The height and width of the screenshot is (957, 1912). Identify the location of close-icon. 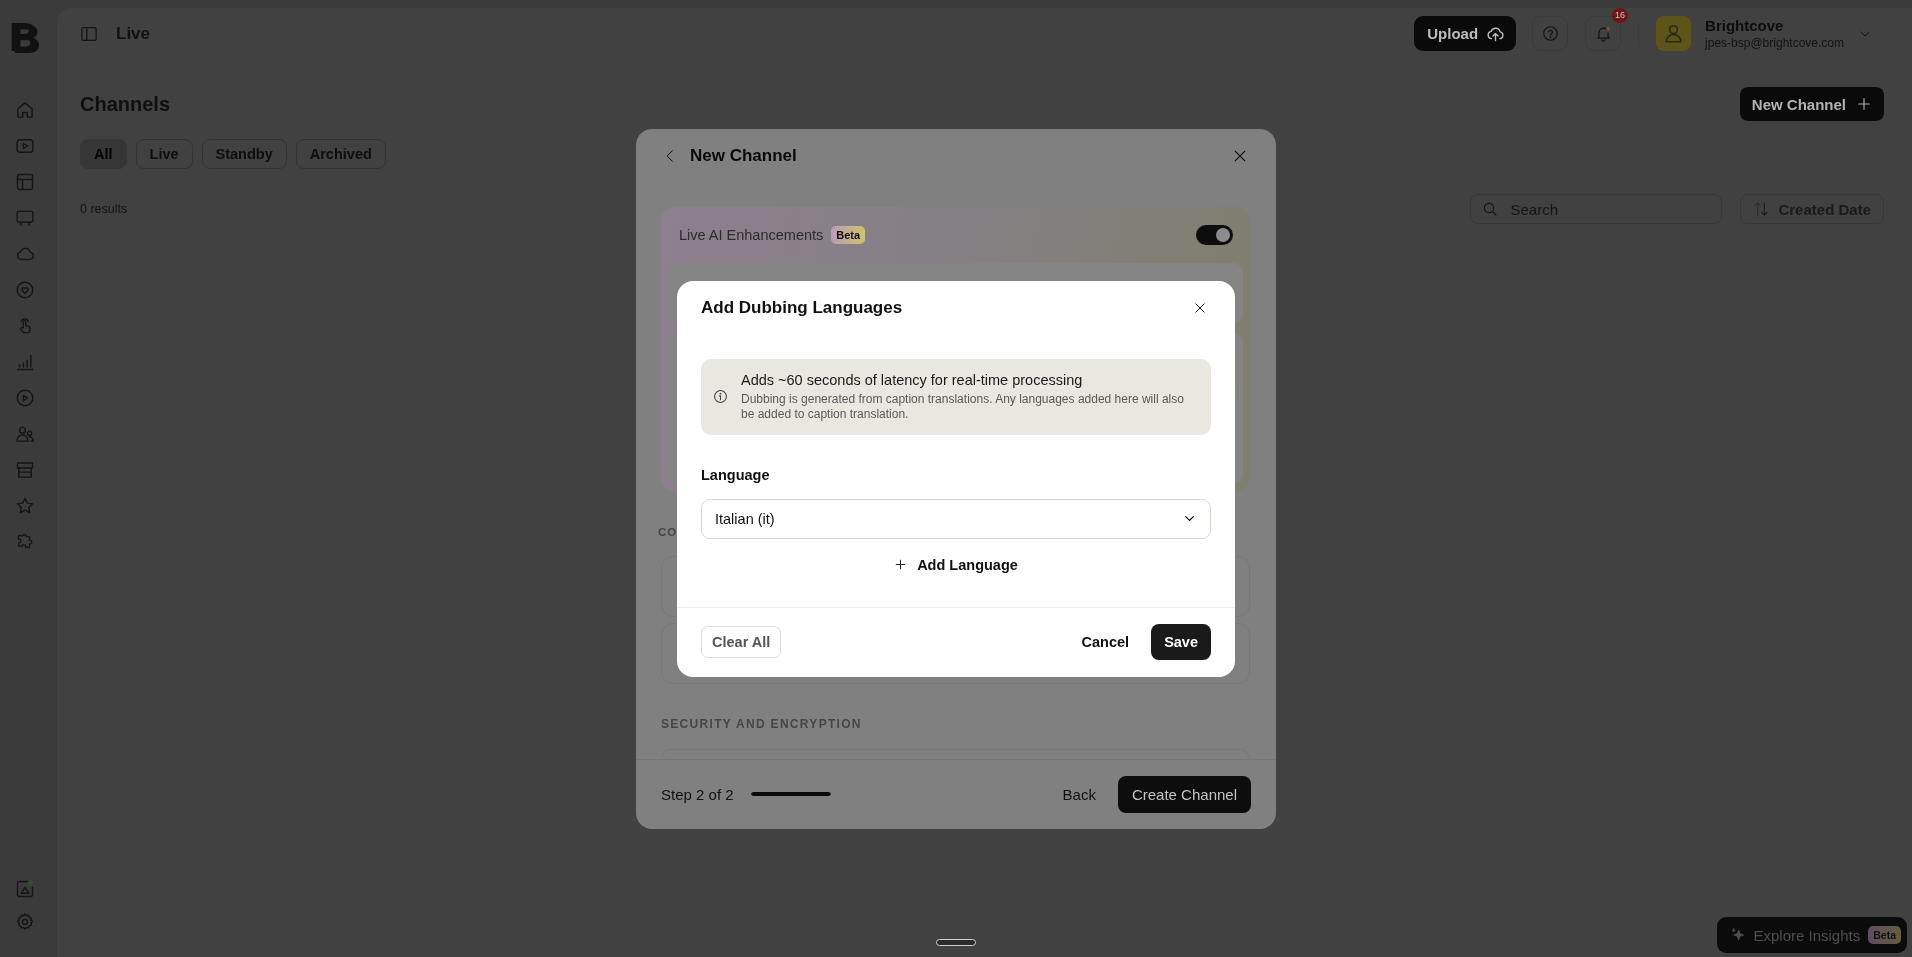
(1200, 307).